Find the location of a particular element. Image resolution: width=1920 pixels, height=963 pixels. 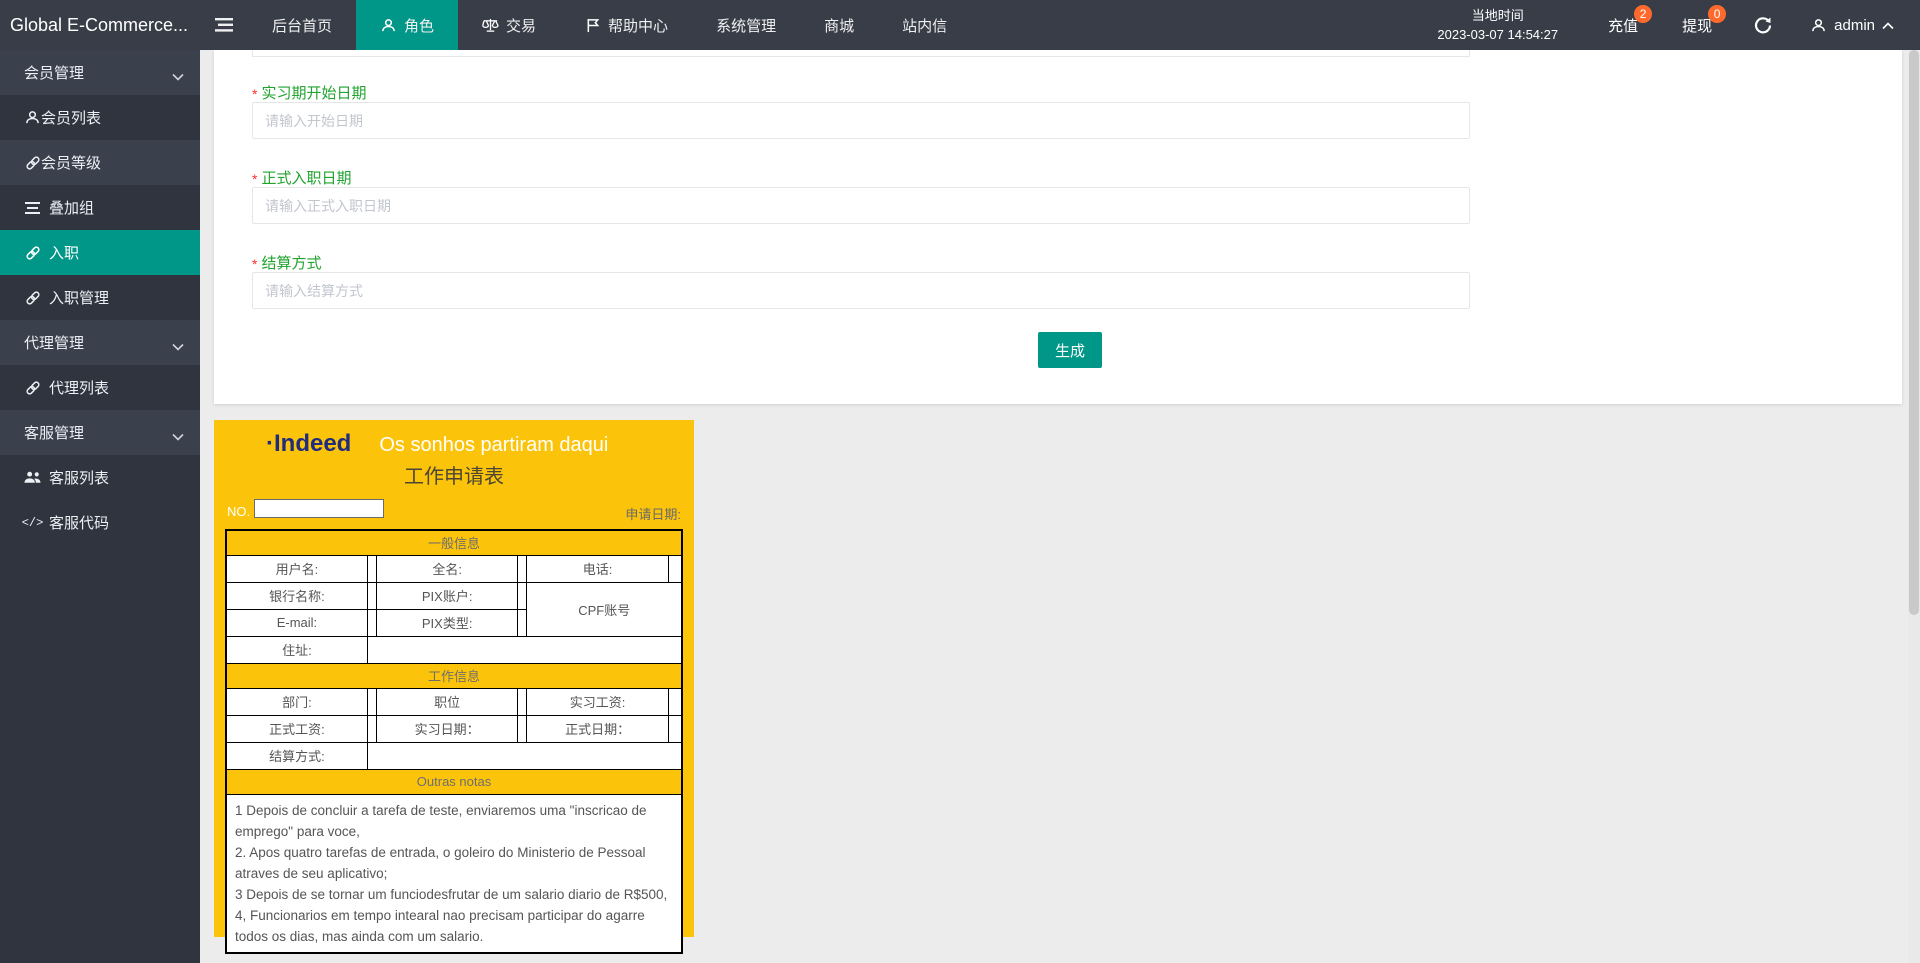

indeed-brand: ·Indeed is located at coordinates (309, 443).